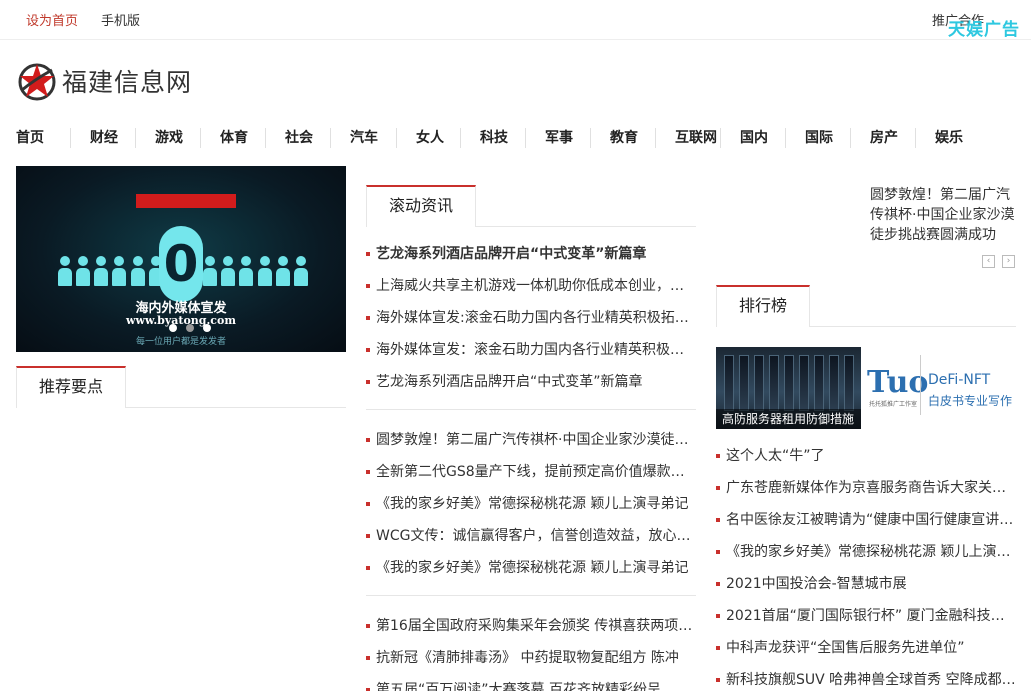 The height and width of the screenshot is (691, 1031). What do you see at coordinates (527, 658) in the screenshot?
I see `list-item-text: 抗新冠《清肺排毒汤》 中药提取物复配组方 陈冲` at bounding box center [527, 658].